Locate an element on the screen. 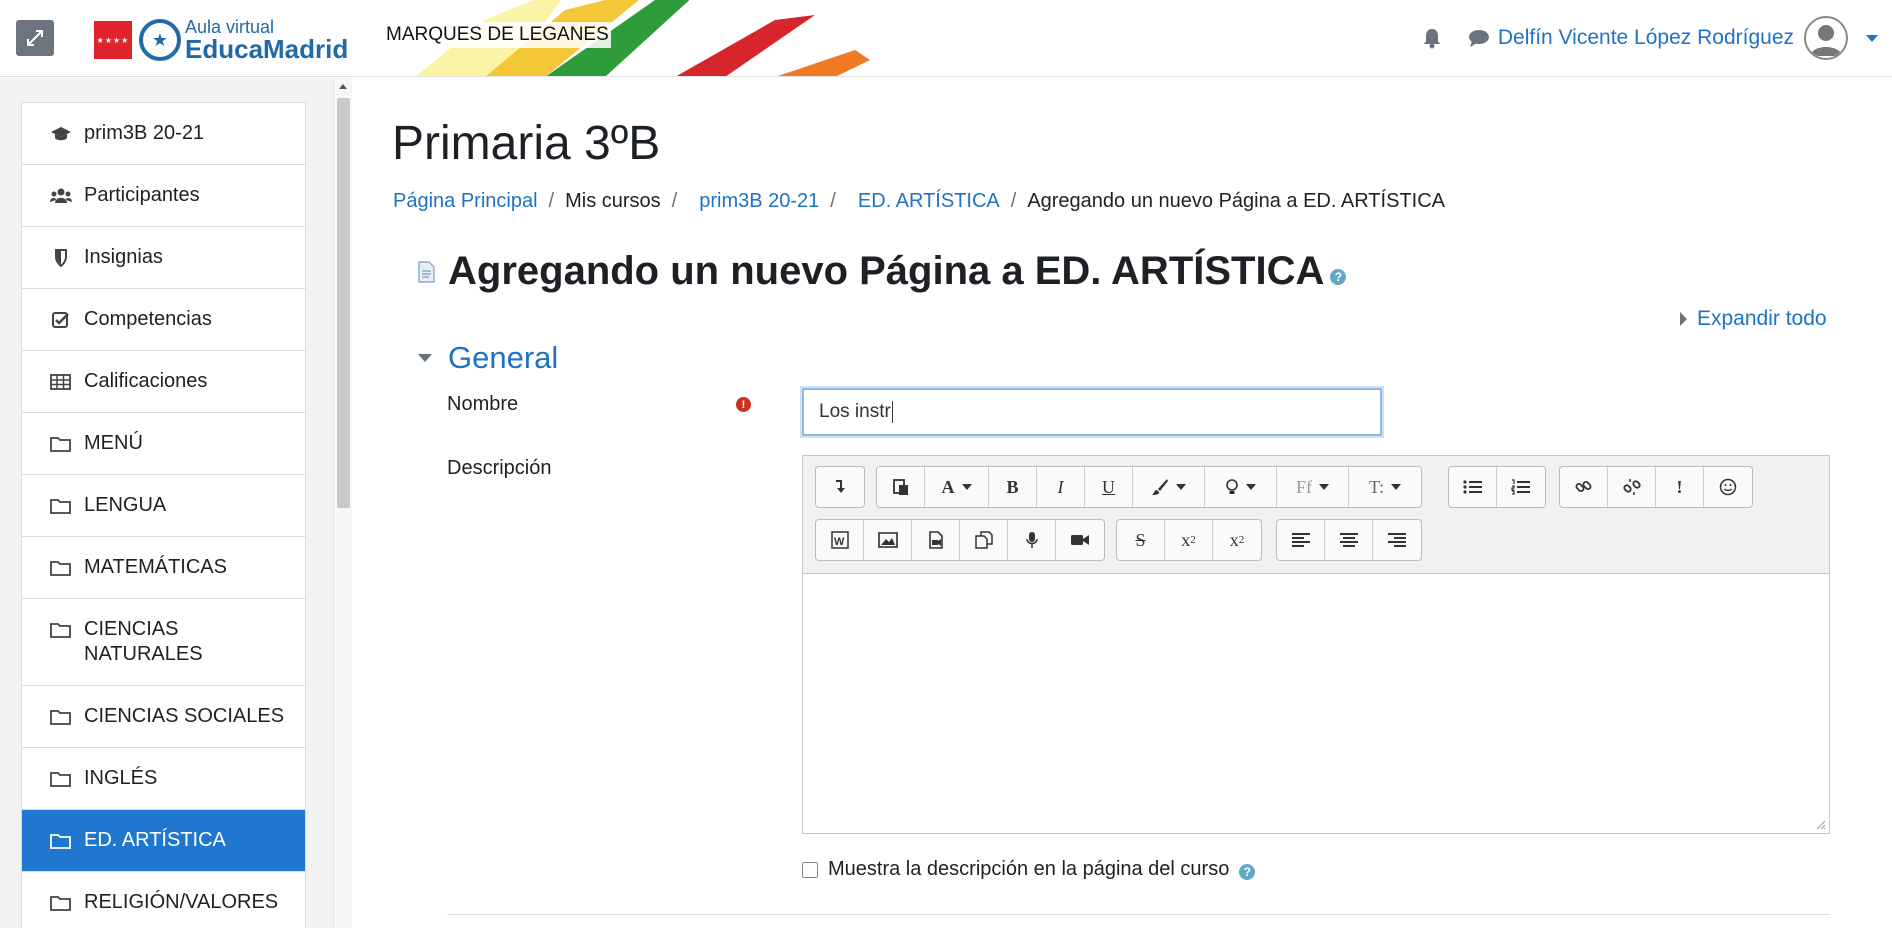  italic-icon: I is located at coordinates (1061, 487).